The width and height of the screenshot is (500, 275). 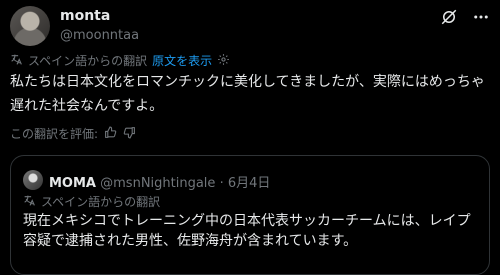 What do you see at coordinates (30, 26) in the screenshot?
I see `avatar` at bounding box center [30, 26].